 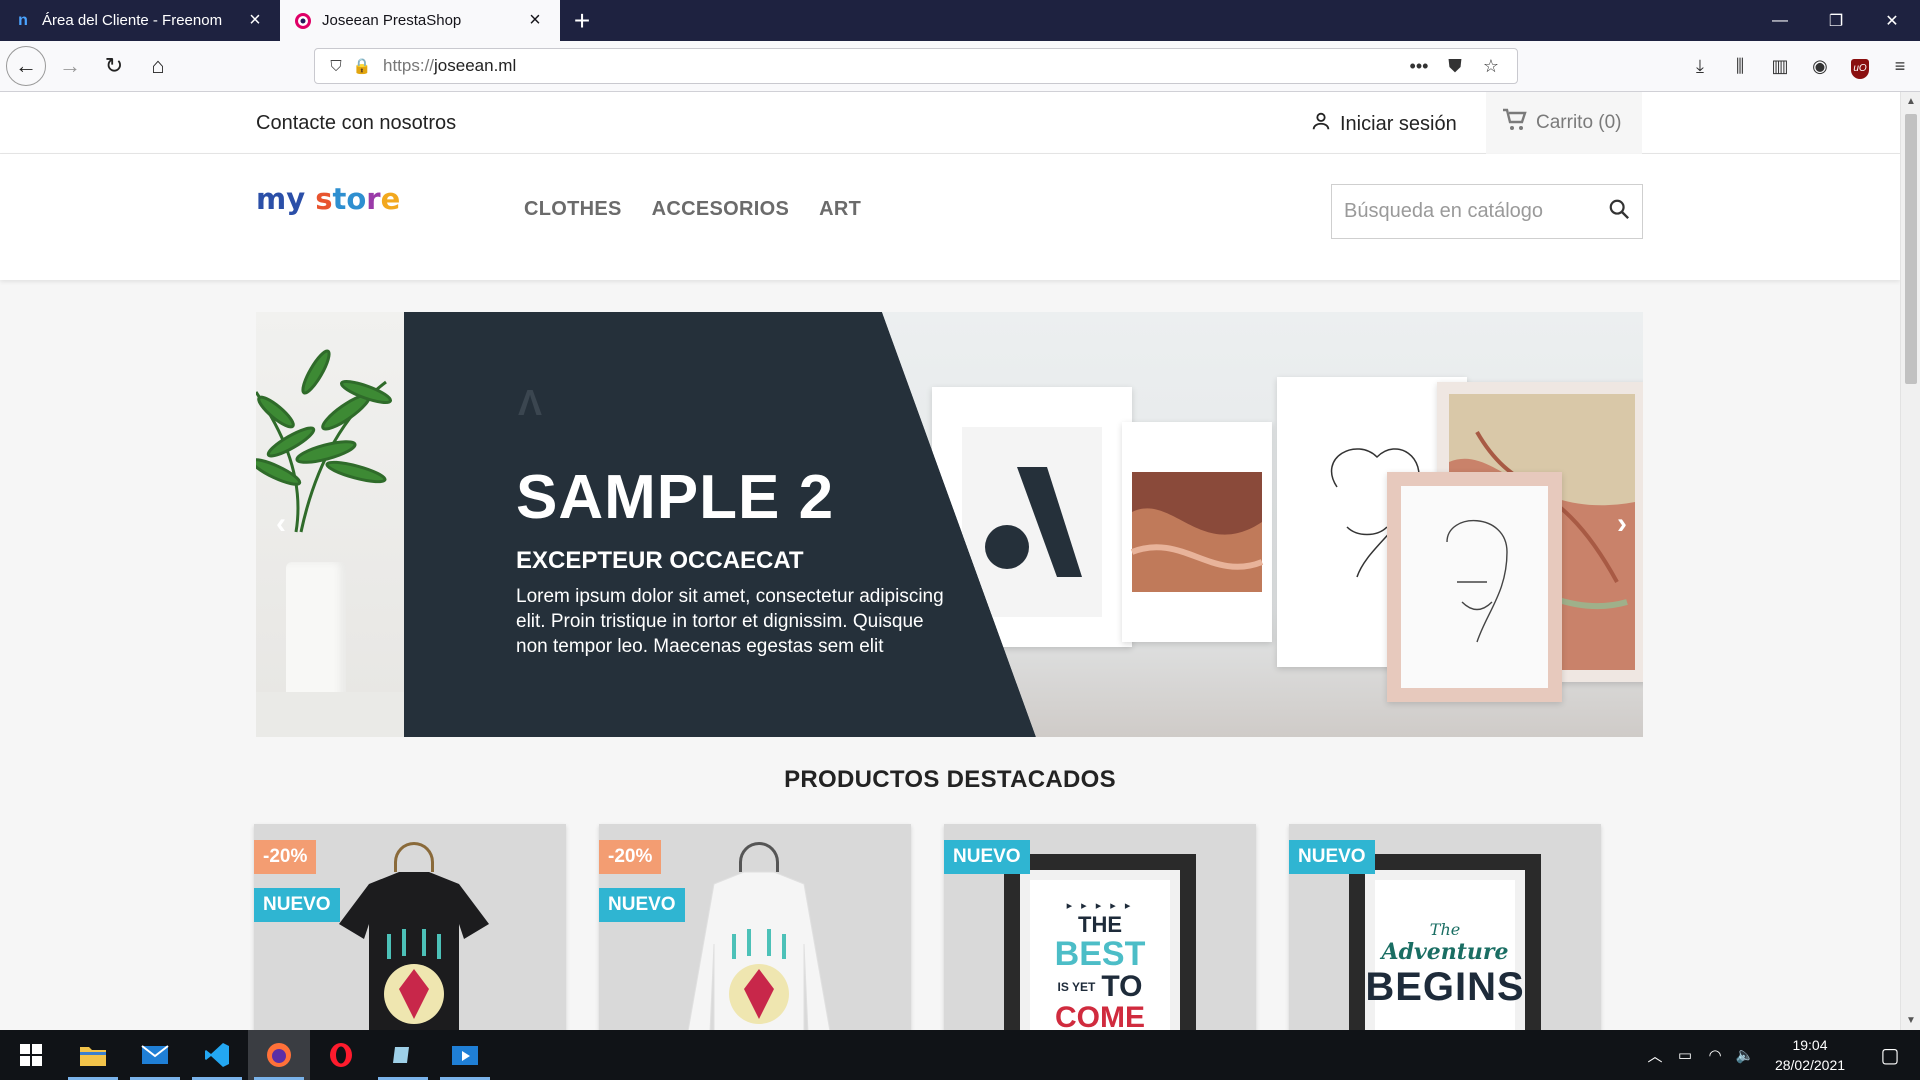 What do you see at coordinates (1910, 561) in the screenshot?
I see `page-scrollbar: ▲ ▼` at bounding box center [1910, 561].